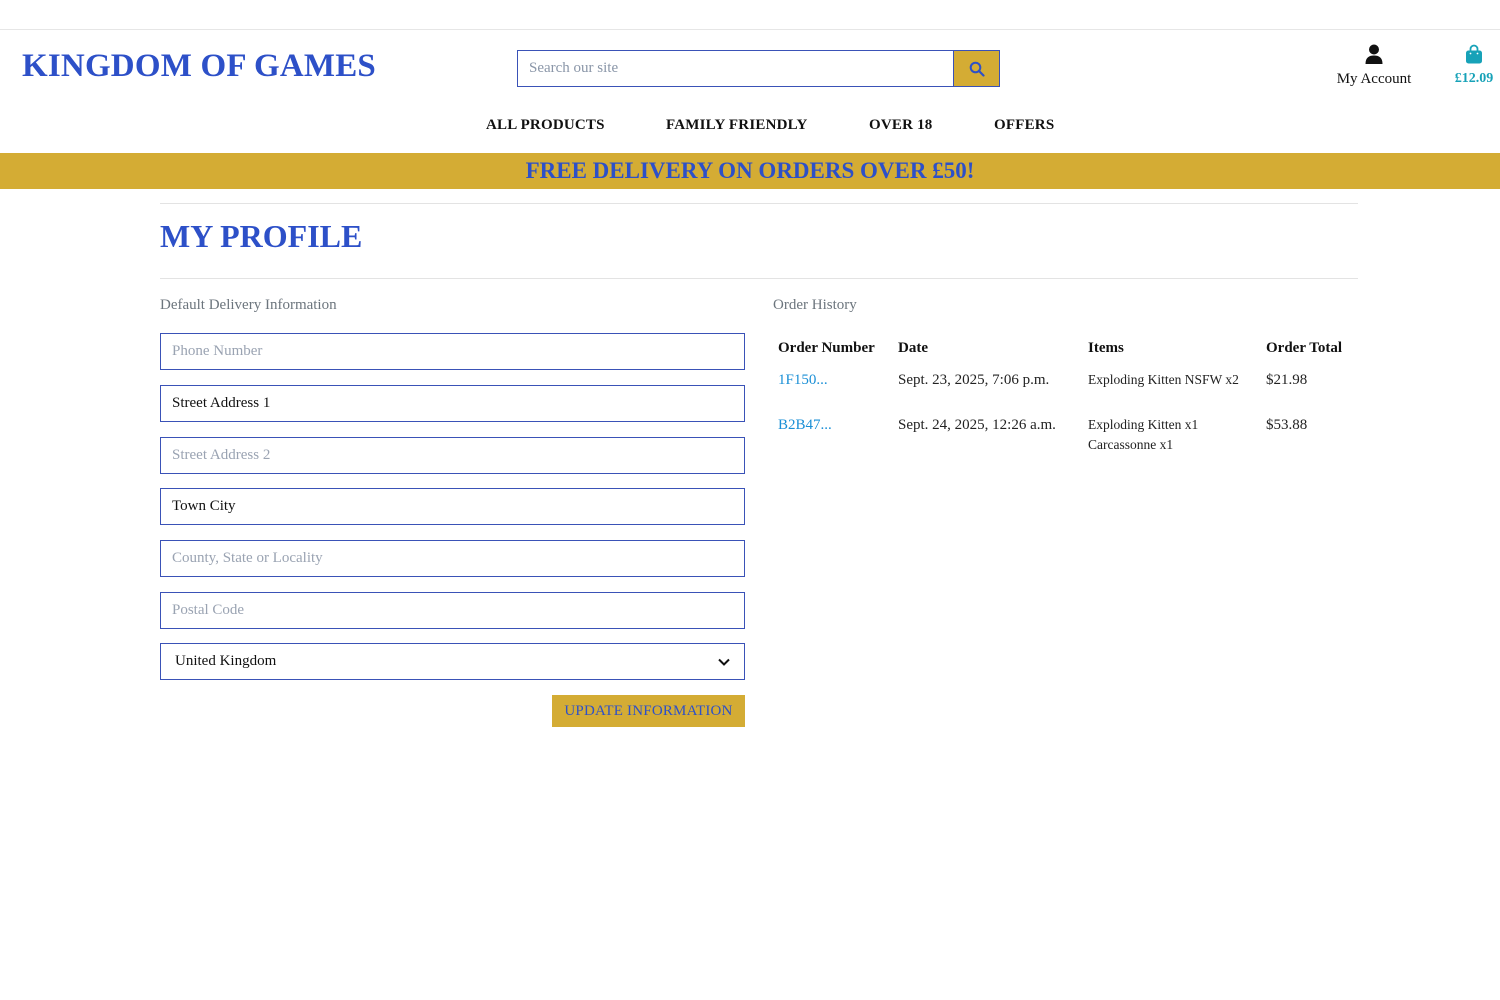  I want to click on order-total: $53.88, so click(1287, 425).